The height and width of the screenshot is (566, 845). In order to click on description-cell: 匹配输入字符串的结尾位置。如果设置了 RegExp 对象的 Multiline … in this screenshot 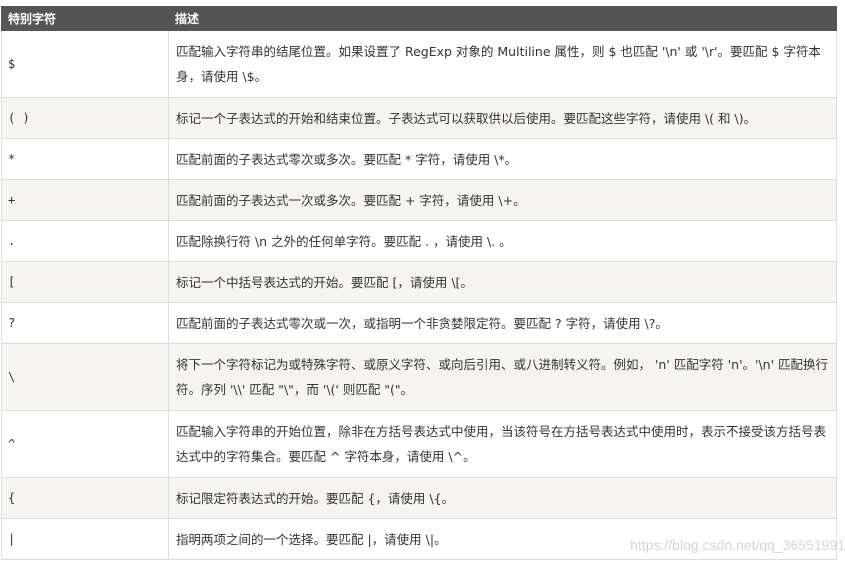, I will do `click(502, 64)`.